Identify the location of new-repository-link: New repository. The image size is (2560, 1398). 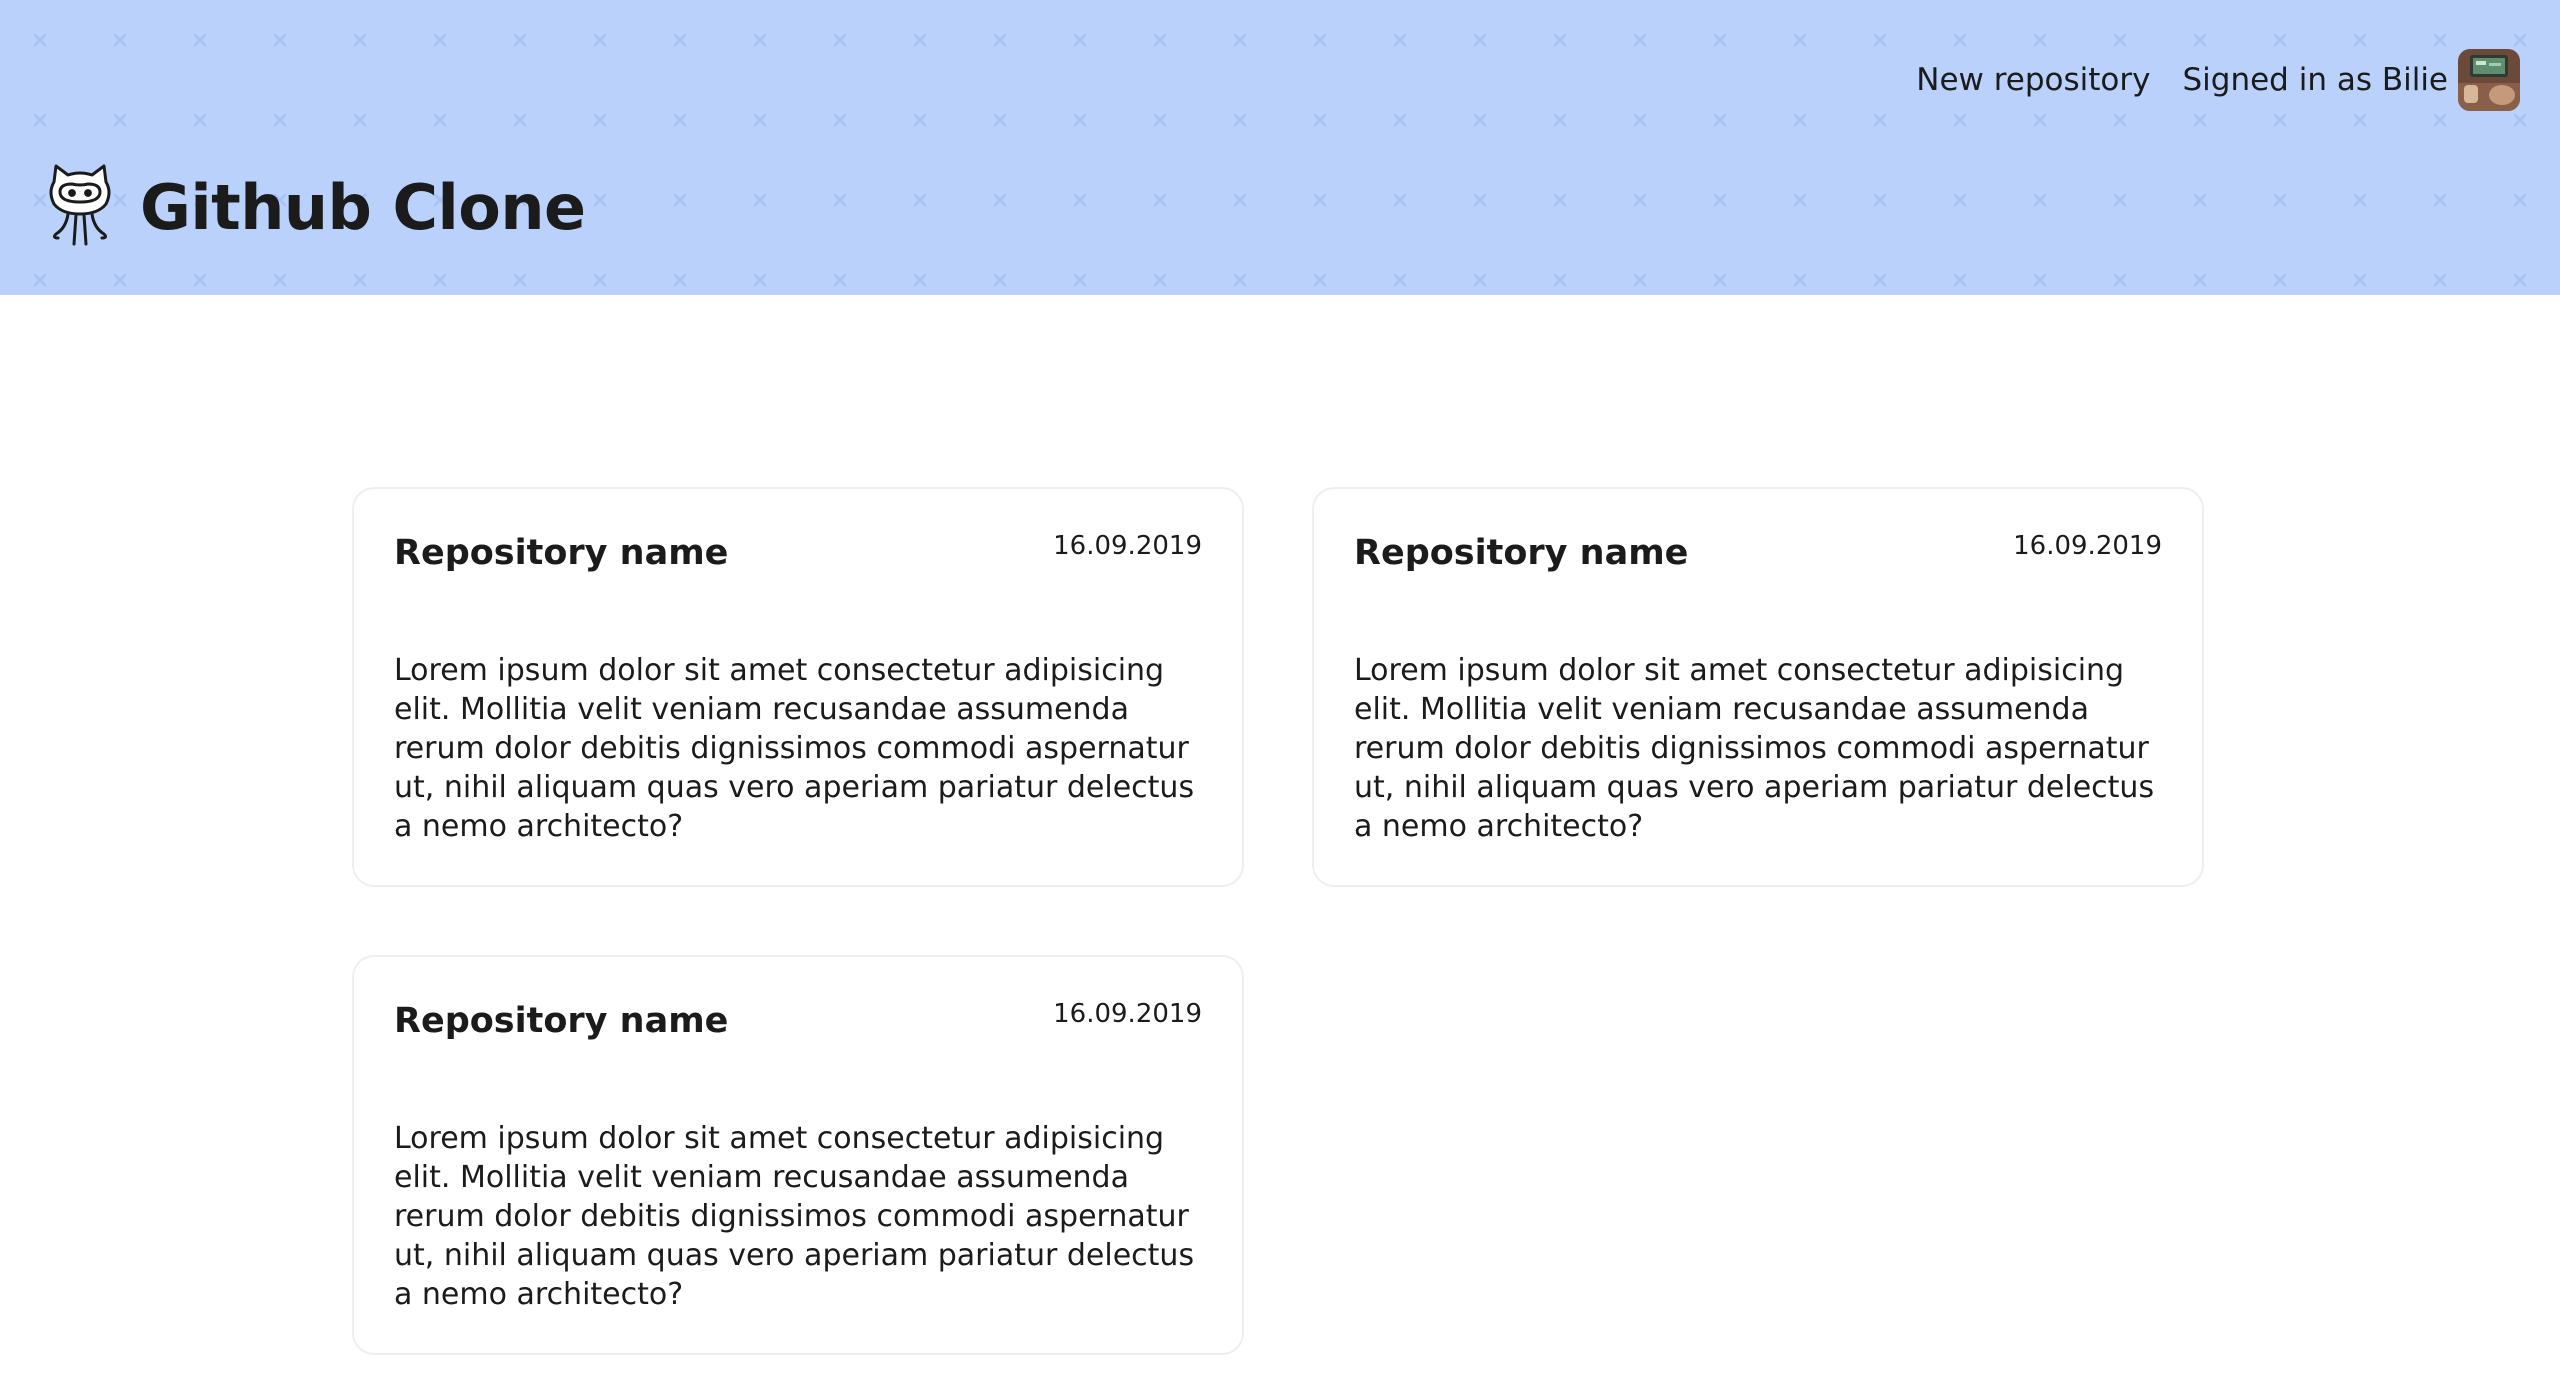
(2033, 80).